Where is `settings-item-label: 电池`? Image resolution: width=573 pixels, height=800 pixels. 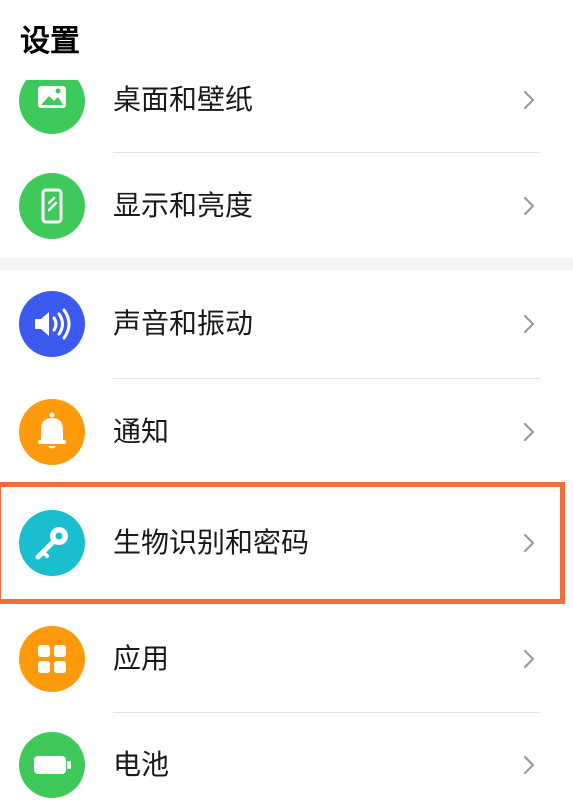 settings-item-label: 电池 is located at coordinates (141, 764).